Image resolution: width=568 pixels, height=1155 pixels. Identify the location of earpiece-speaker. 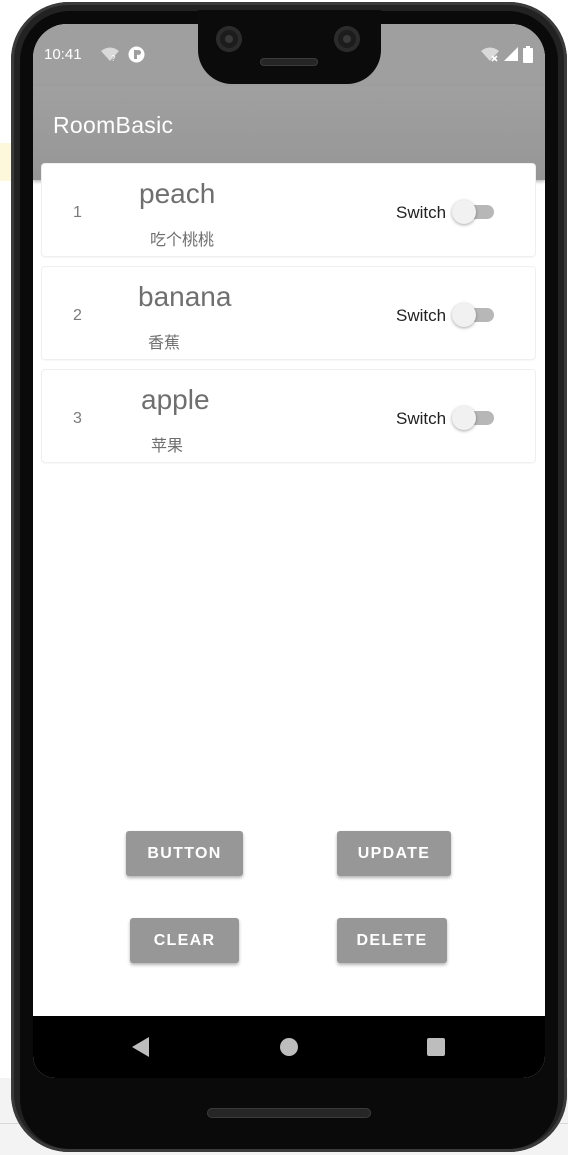
(289, 62).